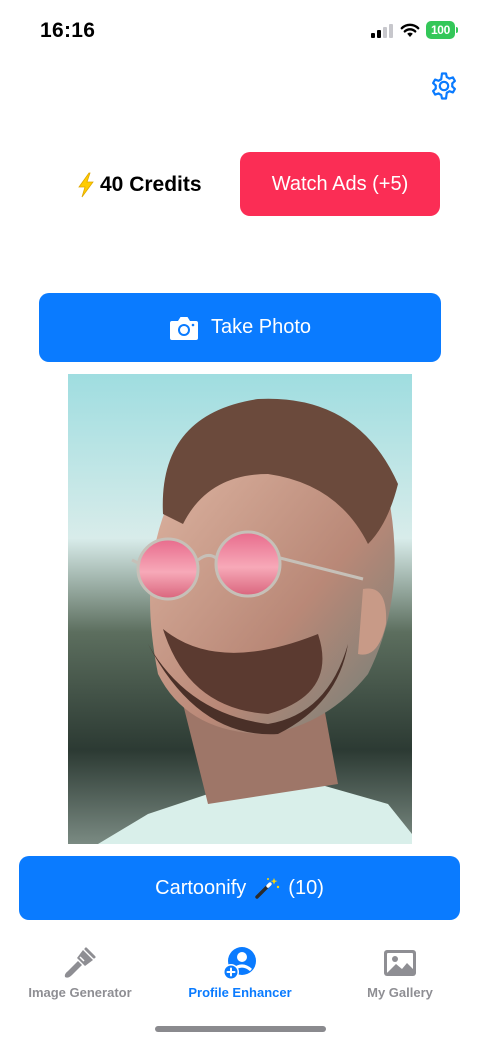  What do you see at coordinates (183, 328) in the screenshot?
I see `camera-icon` at bounding box center [183, 328].